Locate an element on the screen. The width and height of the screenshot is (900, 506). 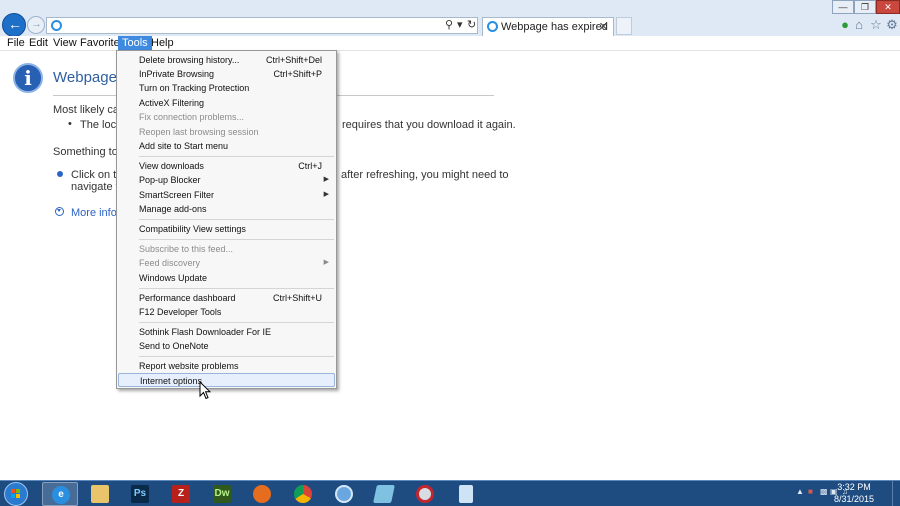
bullet-dot-icon is located at coordinates (60, 174).